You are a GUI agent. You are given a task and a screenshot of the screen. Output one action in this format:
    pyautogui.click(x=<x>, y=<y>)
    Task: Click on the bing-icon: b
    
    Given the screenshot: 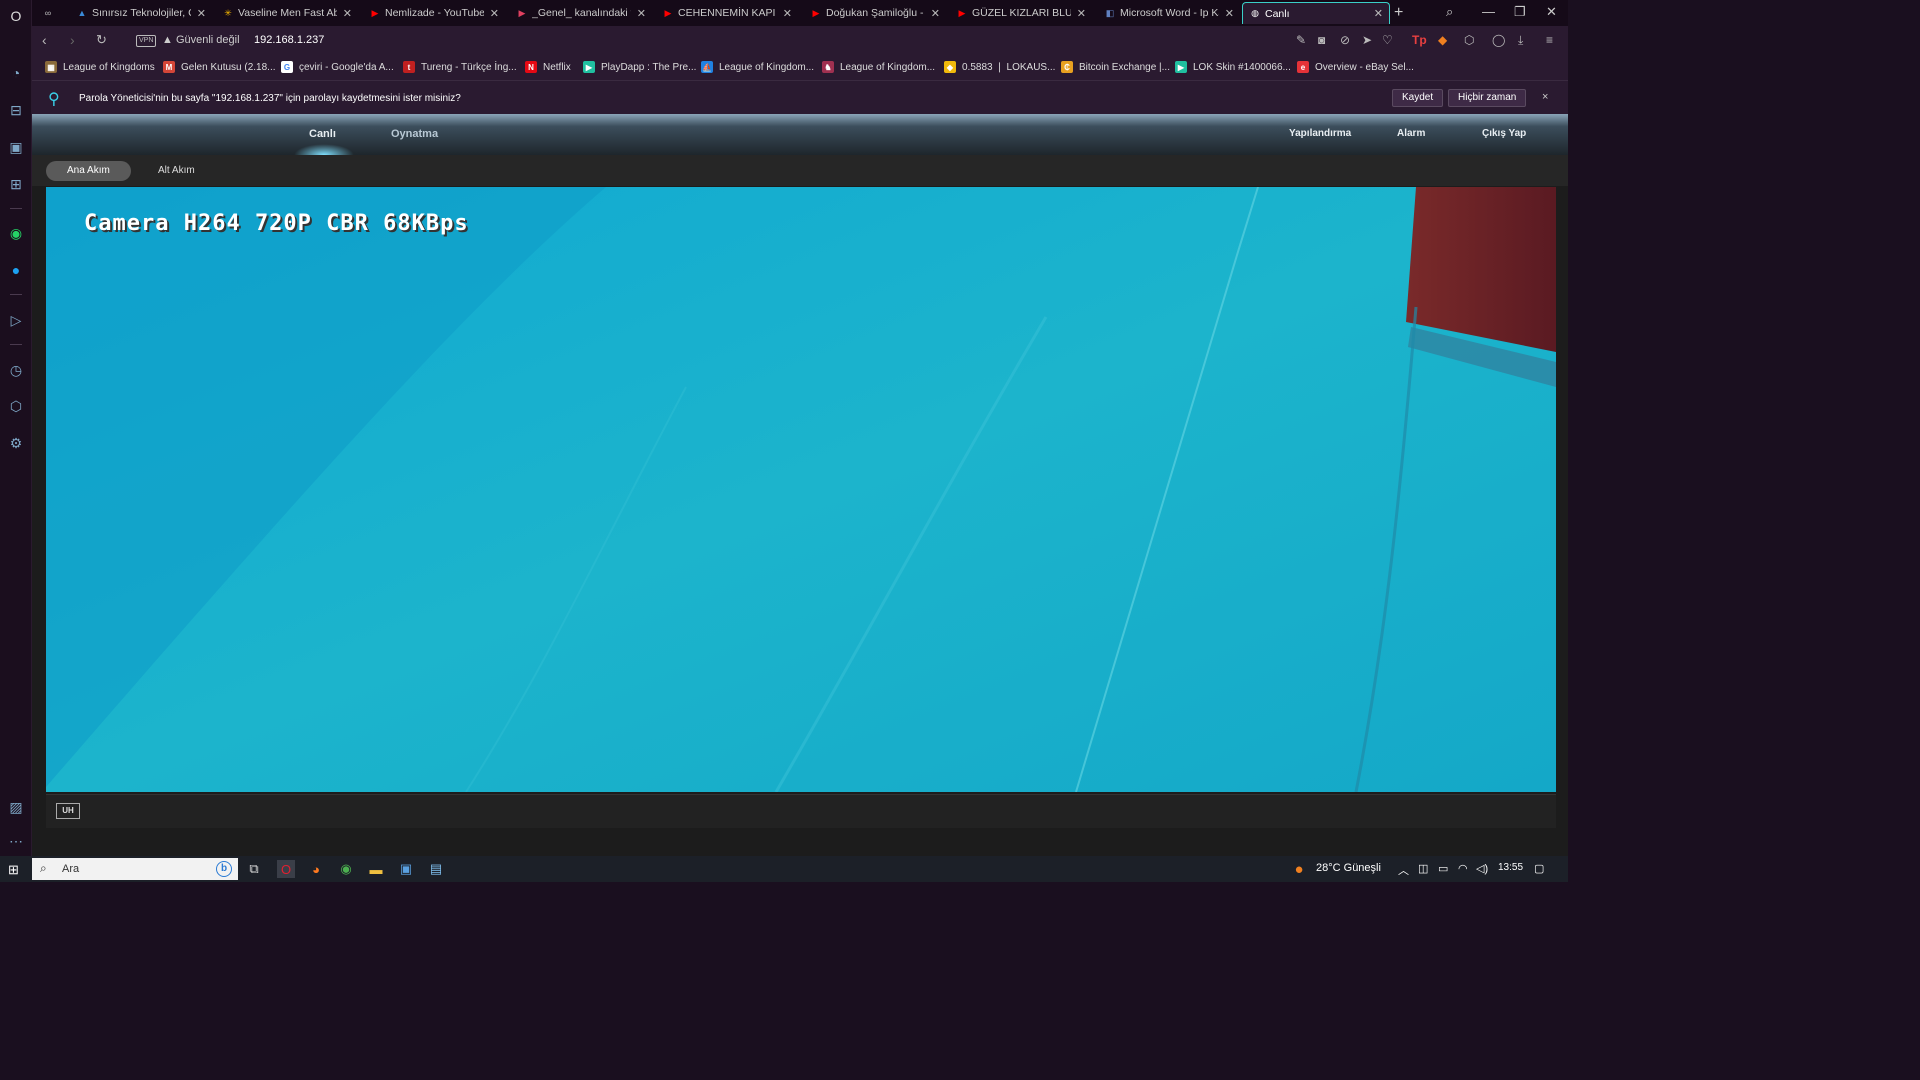 What is the action you would take?
    pyautogui.click(x=224, y=869)
    